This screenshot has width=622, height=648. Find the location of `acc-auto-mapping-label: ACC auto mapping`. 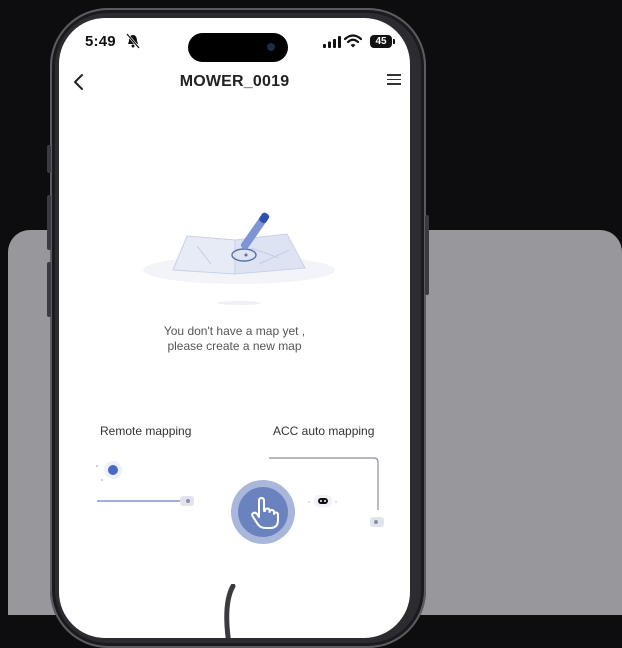

acc-auto-mapping-label: ACC auto mapping is located at coordinates (323, 431).